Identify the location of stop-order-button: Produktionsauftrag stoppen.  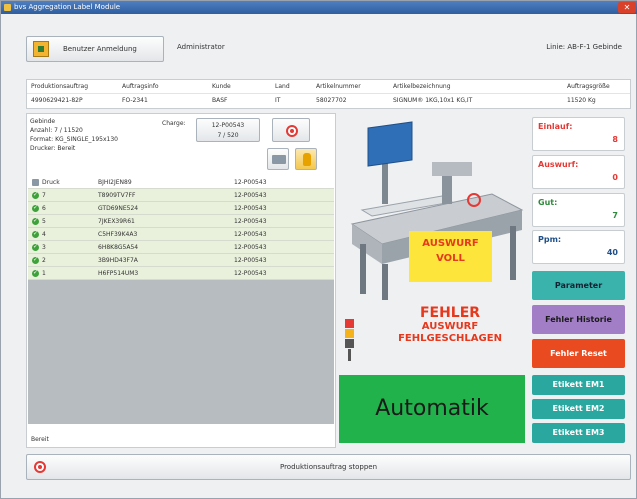
(328, 467).